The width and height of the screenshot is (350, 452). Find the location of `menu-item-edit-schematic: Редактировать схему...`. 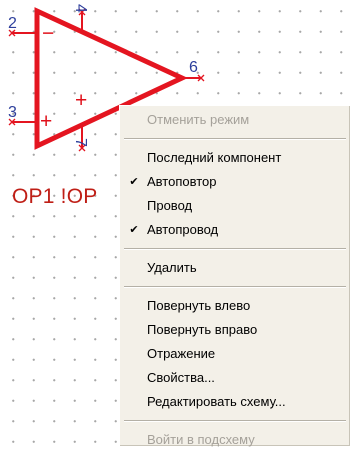

menu-item-edit-schematic: Редактировать схему... is located at coordinates (235, 402).